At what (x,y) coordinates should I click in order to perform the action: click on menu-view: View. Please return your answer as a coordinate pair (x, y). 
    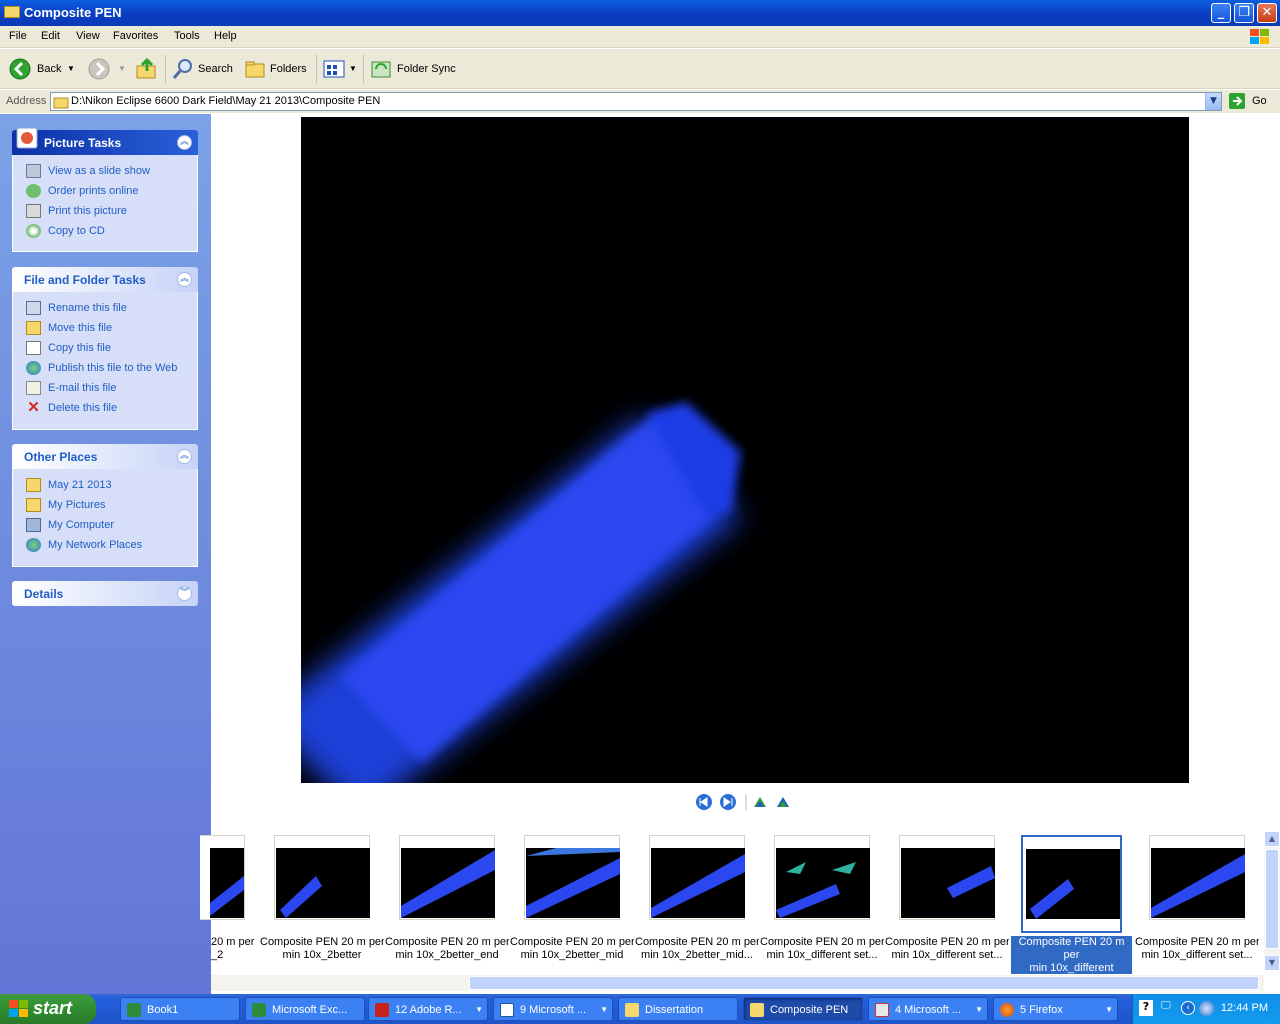
    Looking at the image, I should click on (88, 36).